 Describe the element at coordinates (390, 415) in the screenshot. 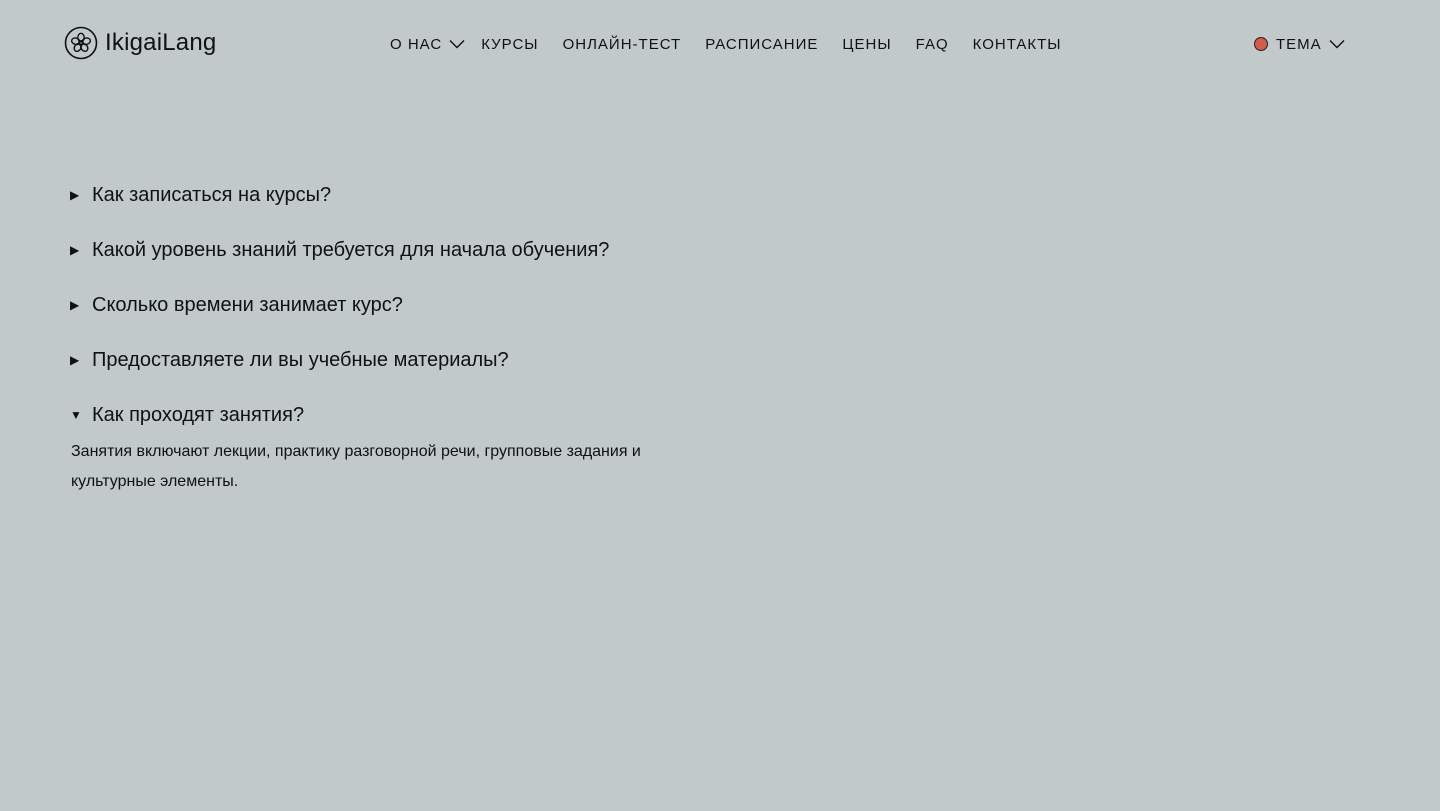

I see `faq-question-toggle: ▼ Как проходят занятия?` at that location.